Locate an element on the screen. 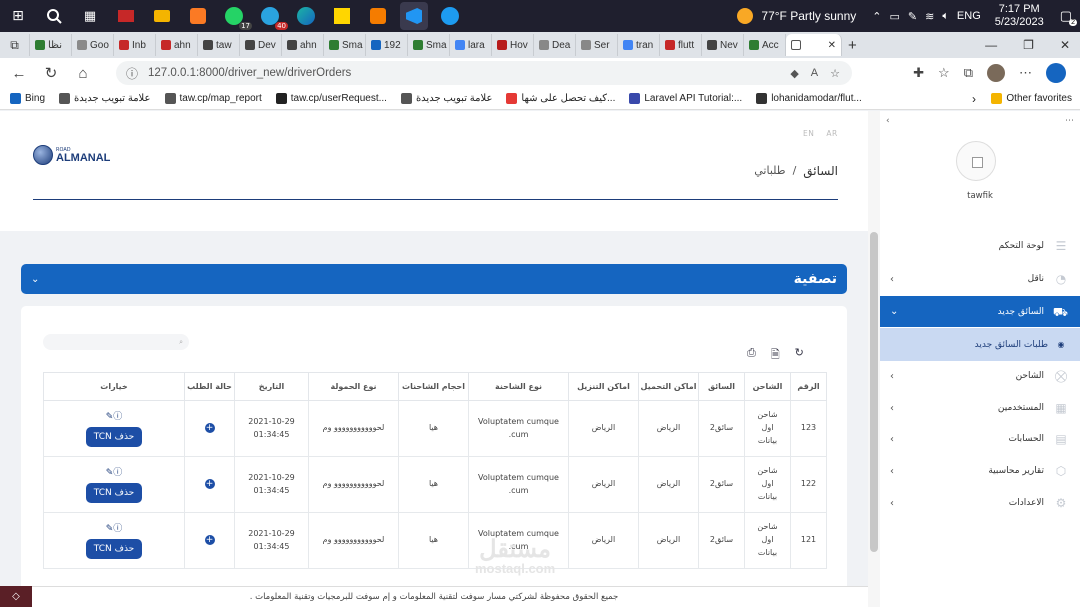 The height and width of the screenshot is (607, 1080). tab-item: Dea is located at coordinates (555, 45).